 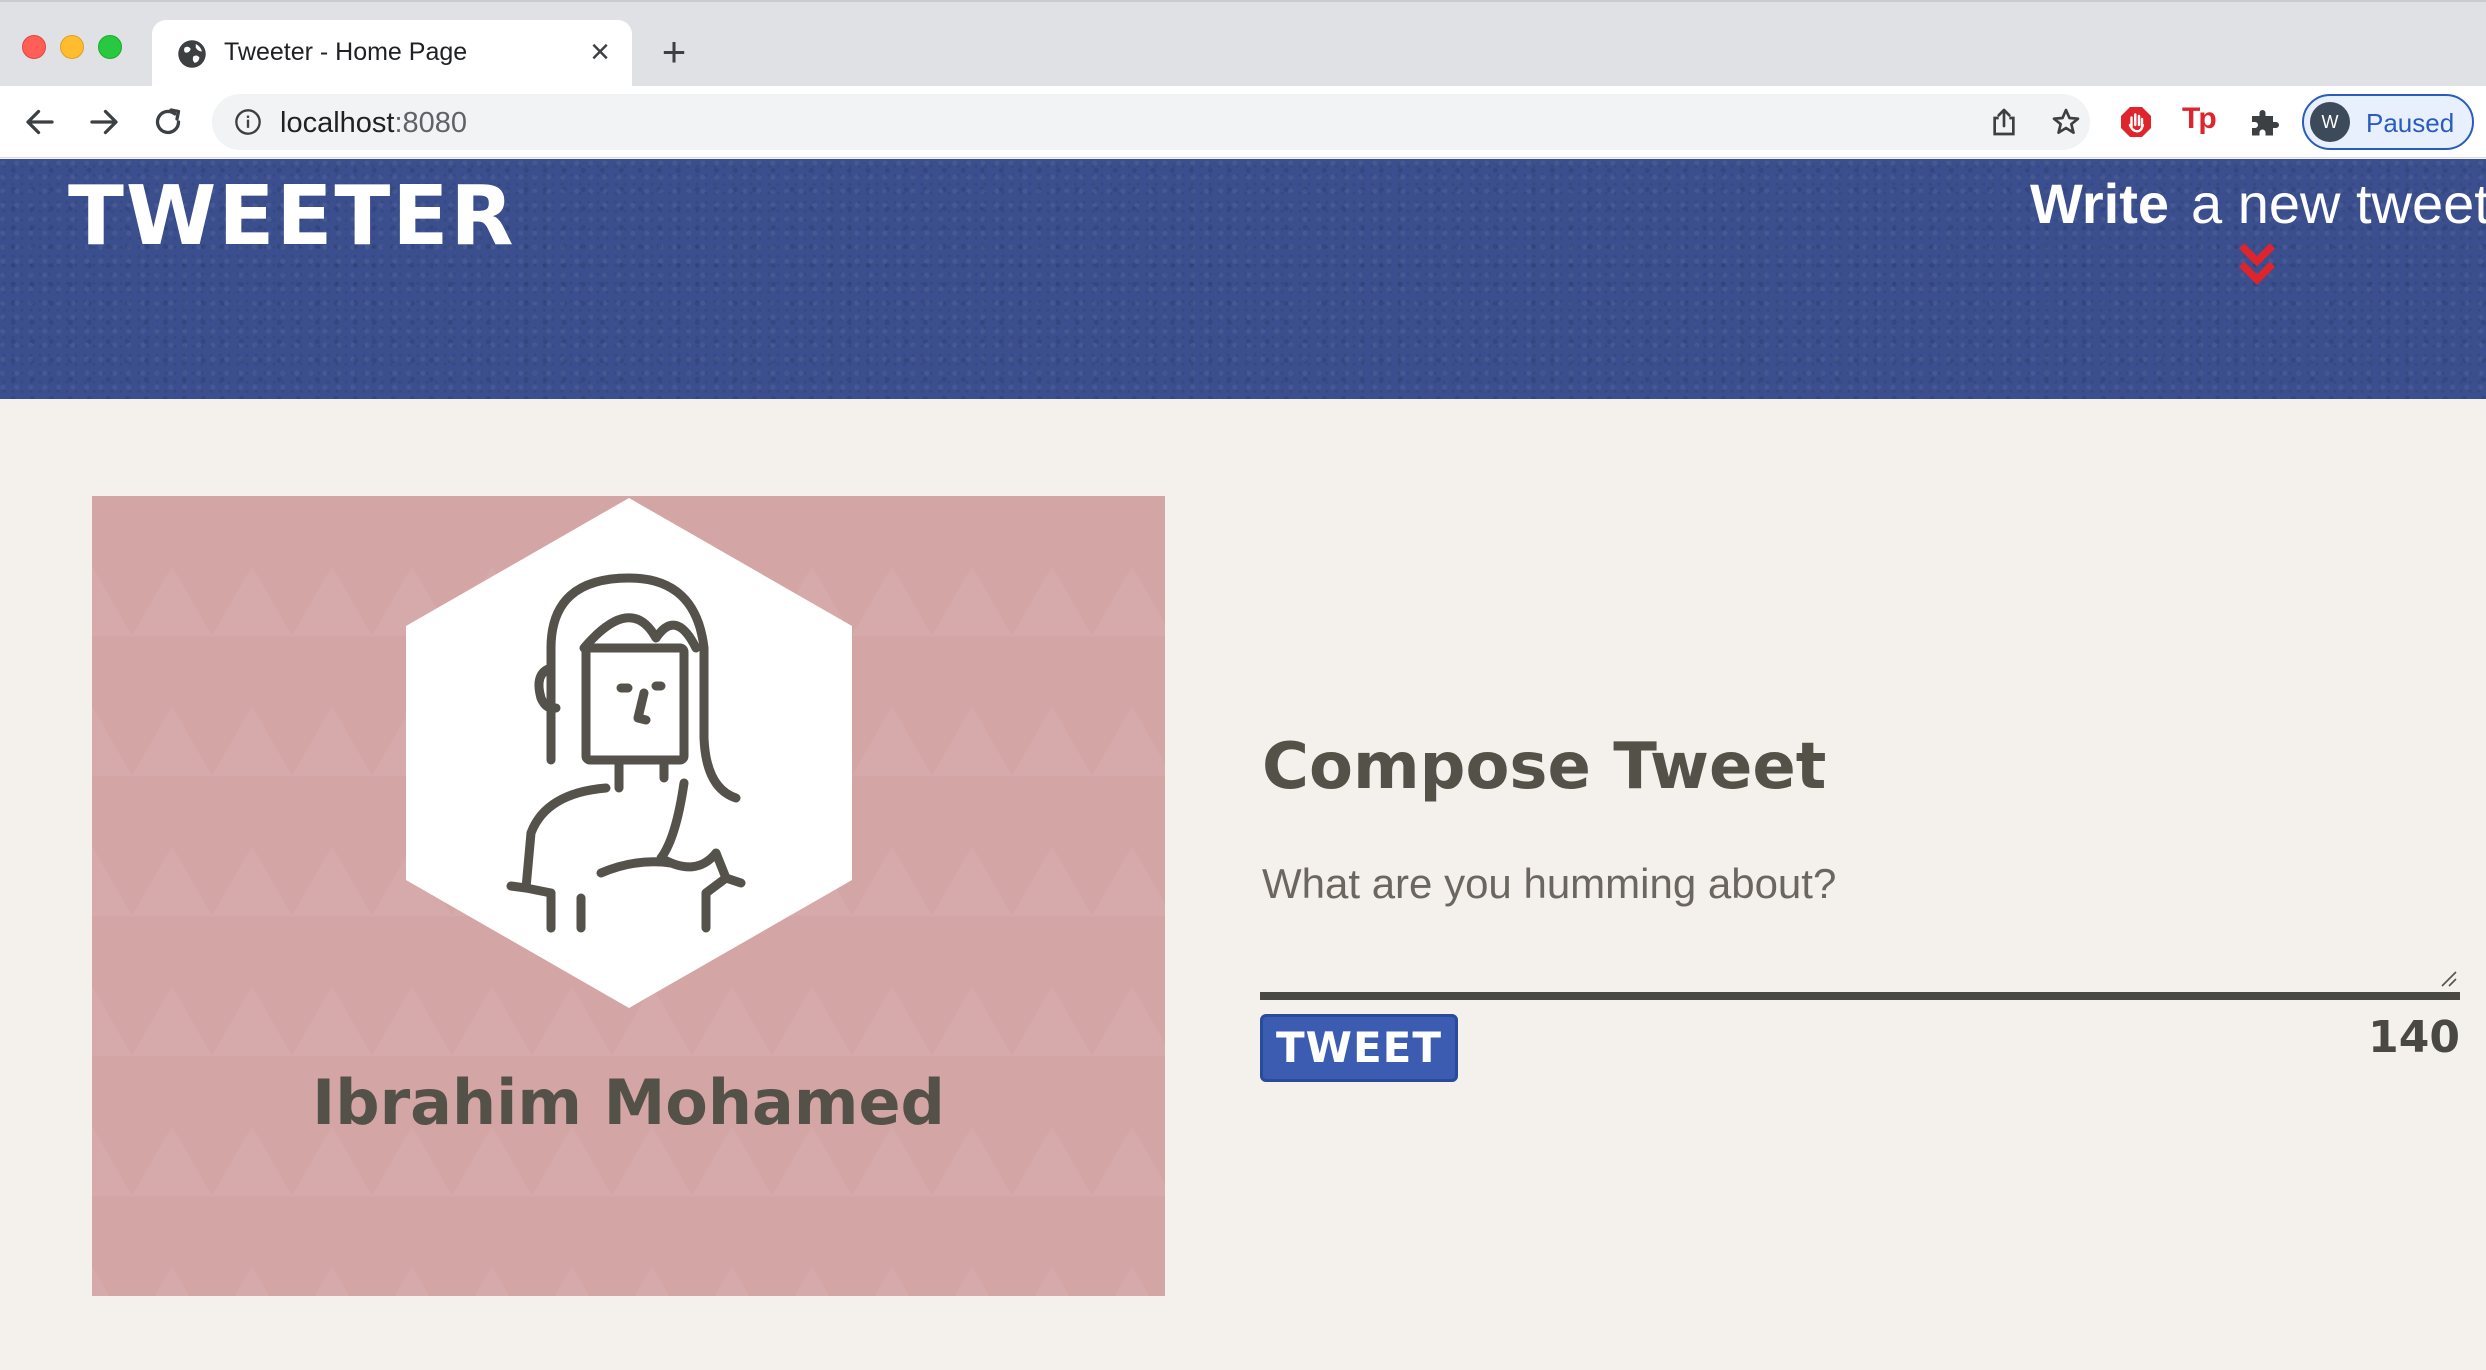 I want to click on close-window-button, so click(x=34, y=47).